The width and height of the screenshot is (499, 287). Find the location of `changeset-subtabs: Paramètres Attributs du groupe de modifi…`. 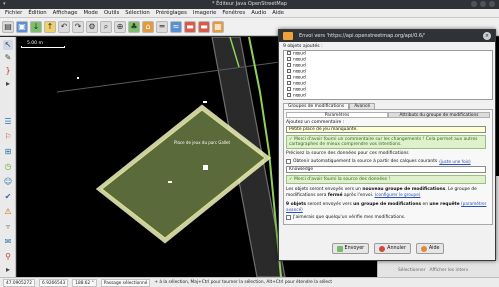

changeset-subtabs: Paramètres Attributs du groupe de modifi… is located at coordinates (388, 115).